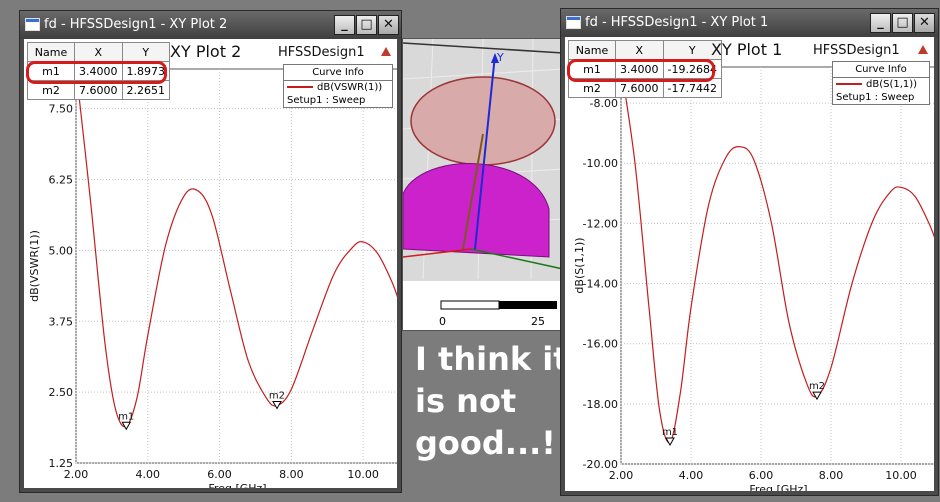  What do you see at coordinates (901, 475) in the screenshot?
I see `x-tick-label: 10.00` at bounding box center [901, 475].